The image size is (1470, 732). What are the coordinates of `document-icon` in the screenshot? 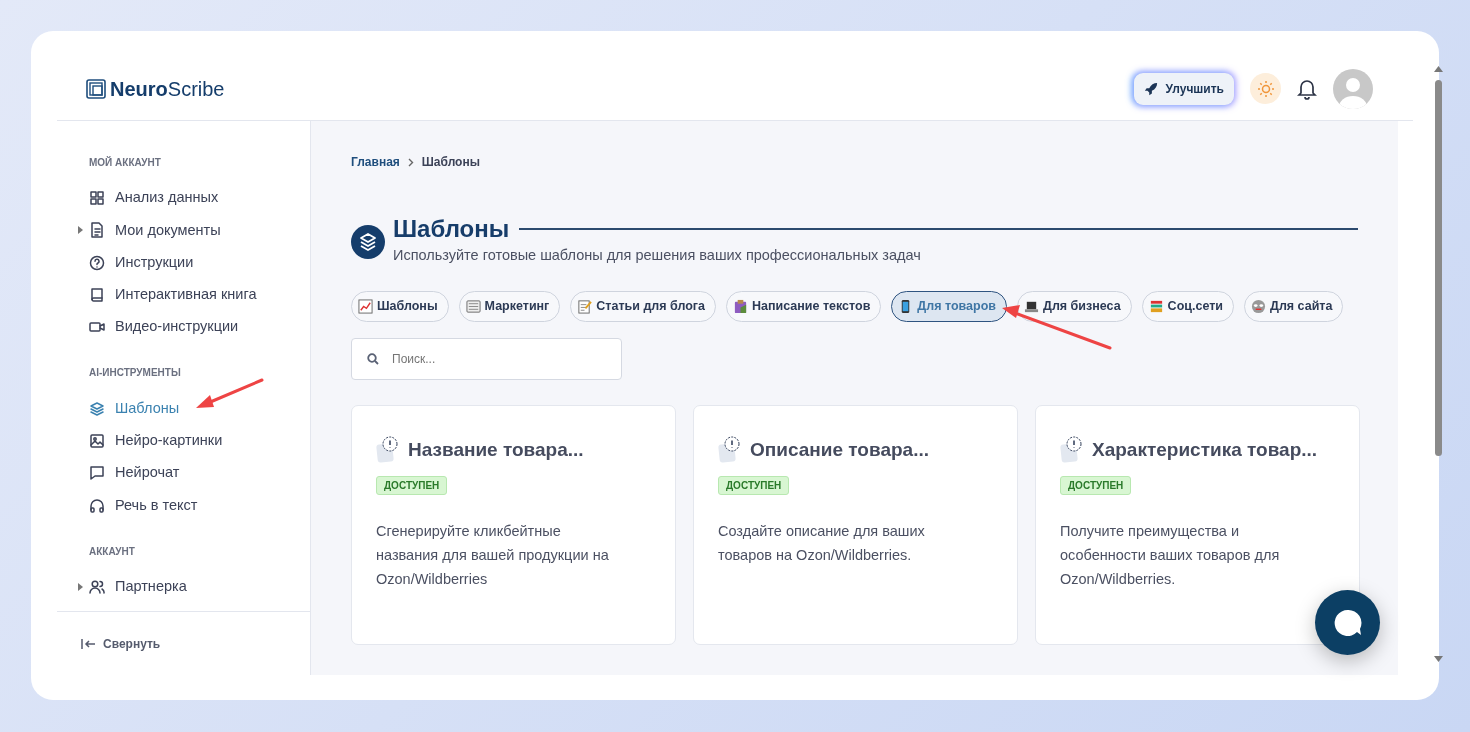 It's located at (97, 230).